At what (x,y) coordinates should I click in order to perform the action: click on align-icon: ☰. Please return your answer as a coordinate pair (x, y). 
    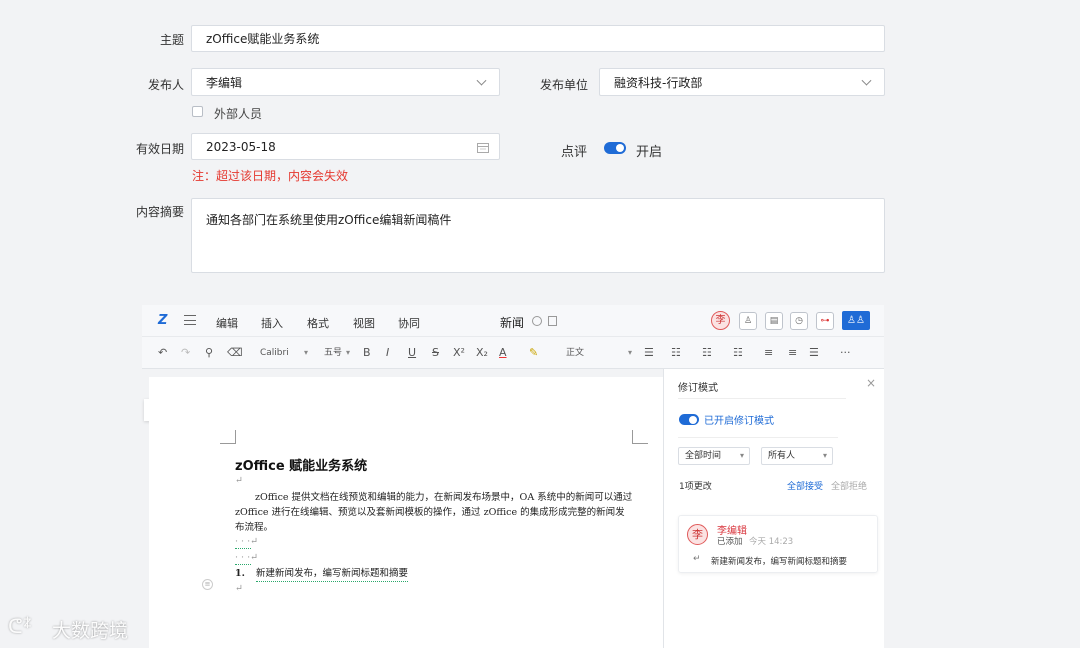
    Looking at the image, I should click on (649, 352).